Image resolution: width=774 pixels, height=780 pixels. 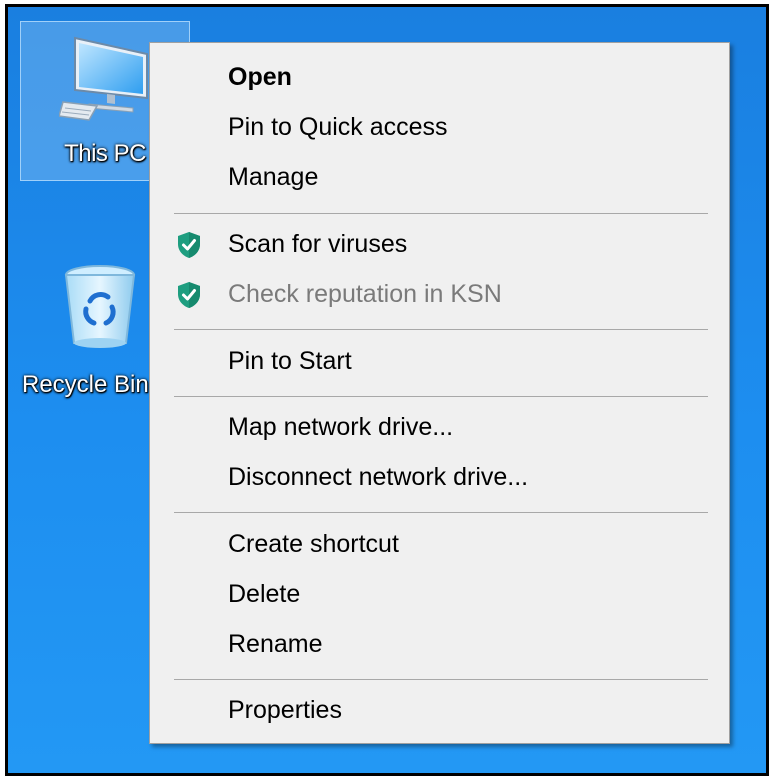 What do you see at coordinates (313, 544) in the screenshot?
I see `menu-item-label: Create shortcut` at bounding box center [313, 544].